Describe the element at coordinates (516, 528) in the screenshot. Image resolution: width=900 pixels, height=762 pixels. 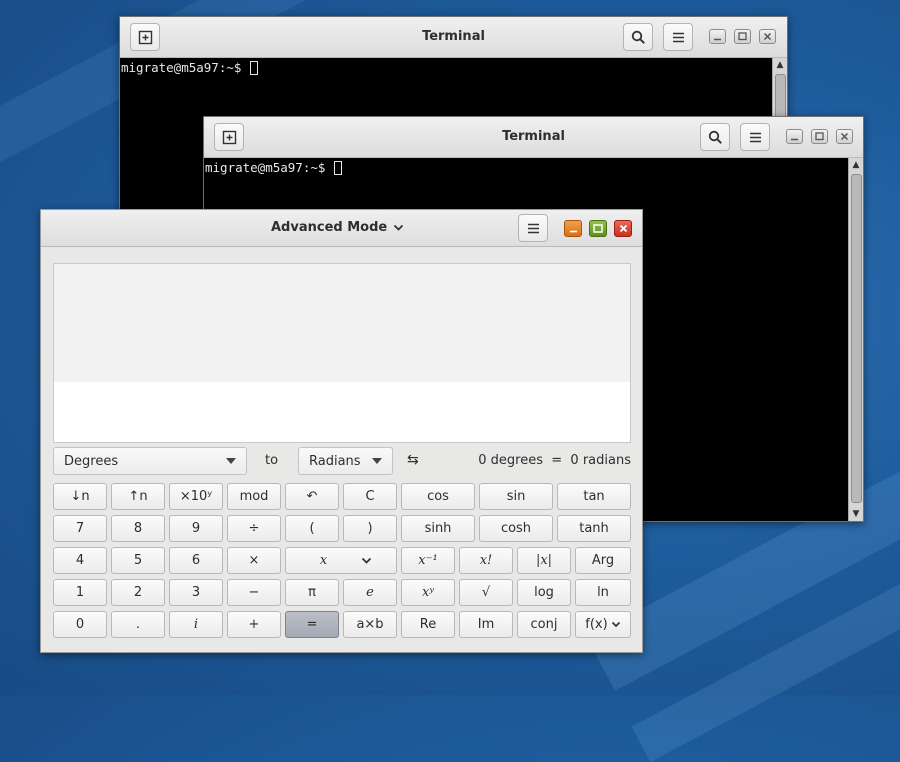
I see `cosh-button: cosh` at that location.